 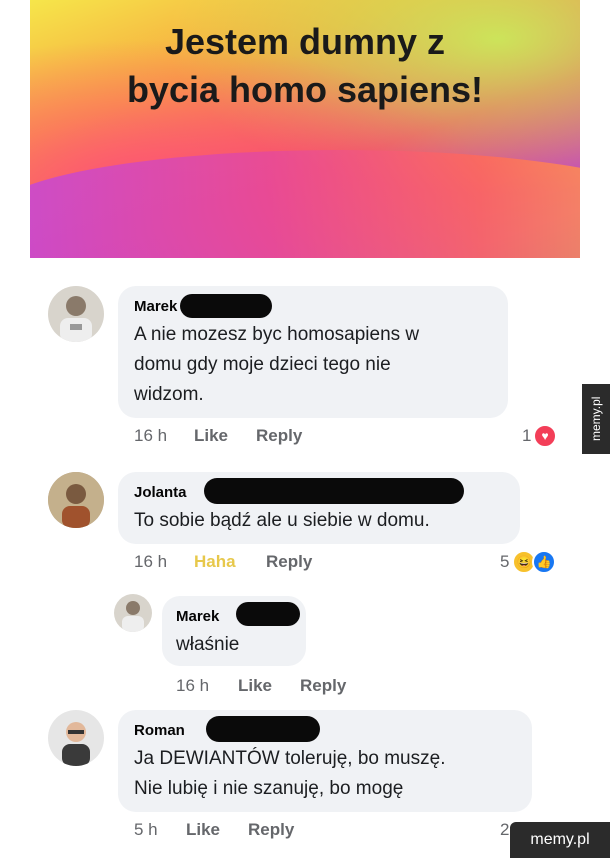 What do you see at coordinates (305, 204) in the screenshot?
I see `gradient-band` at bounding box center [305, 204].